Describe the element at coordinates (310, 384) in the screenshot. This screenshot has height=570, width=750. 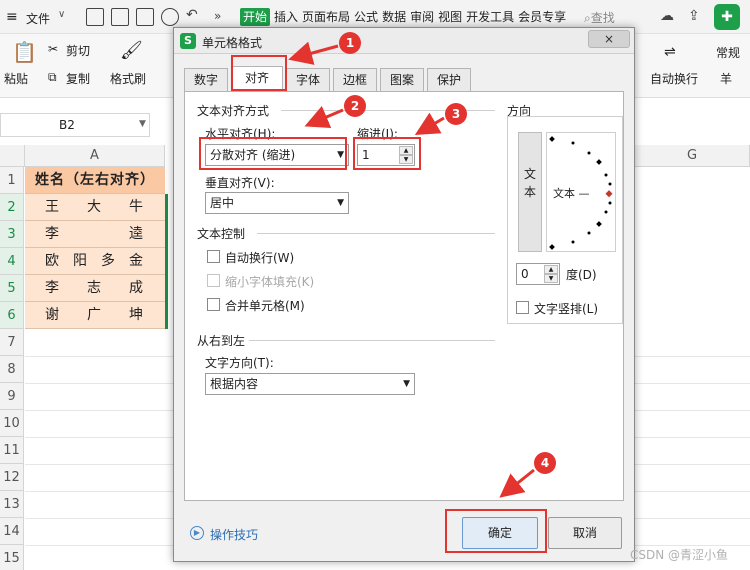
I see `text-direction-select: 根据内容 ▼` at that location.